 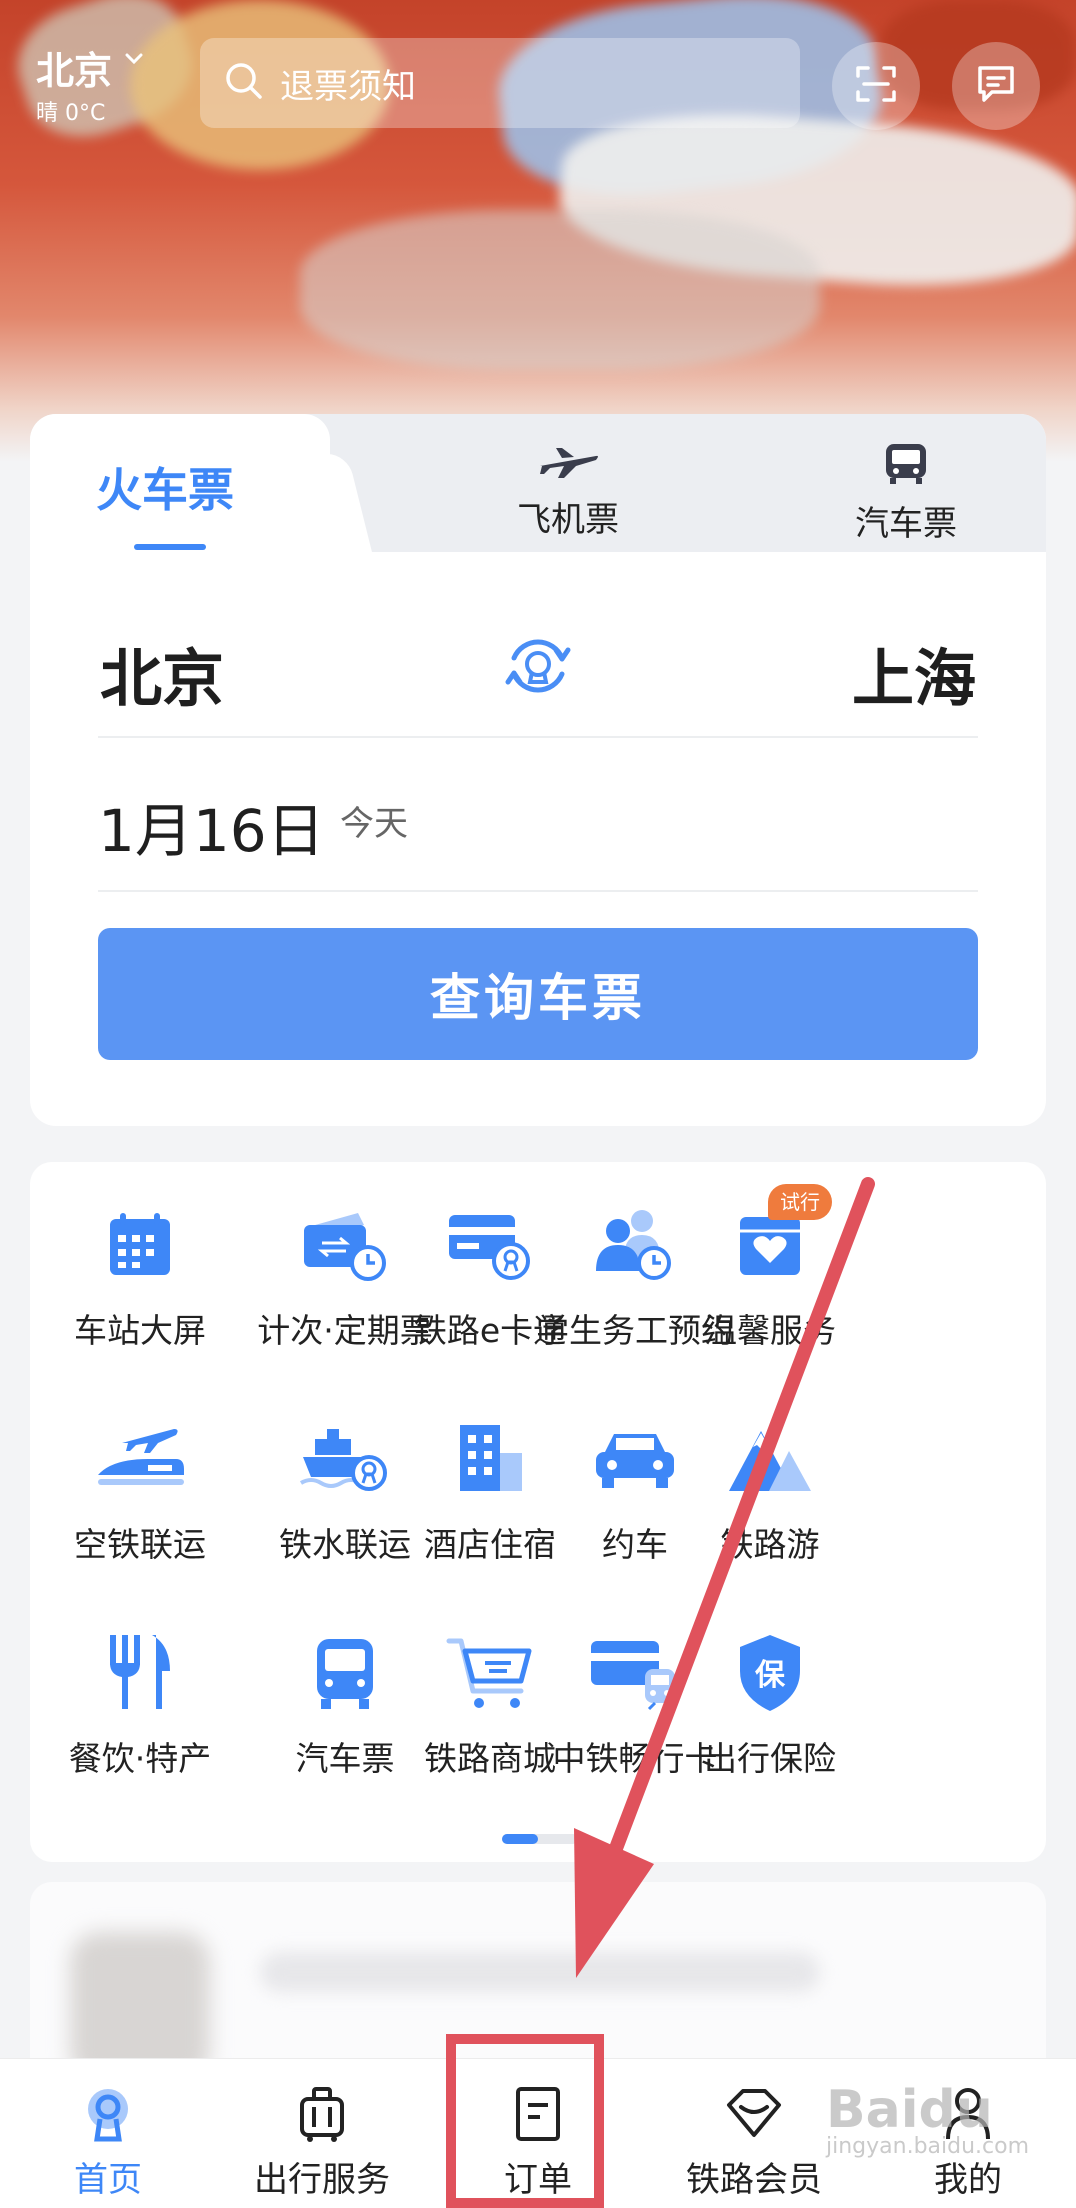 I want to click on service-item: 车站大屏, so click(x=140, y=1276).